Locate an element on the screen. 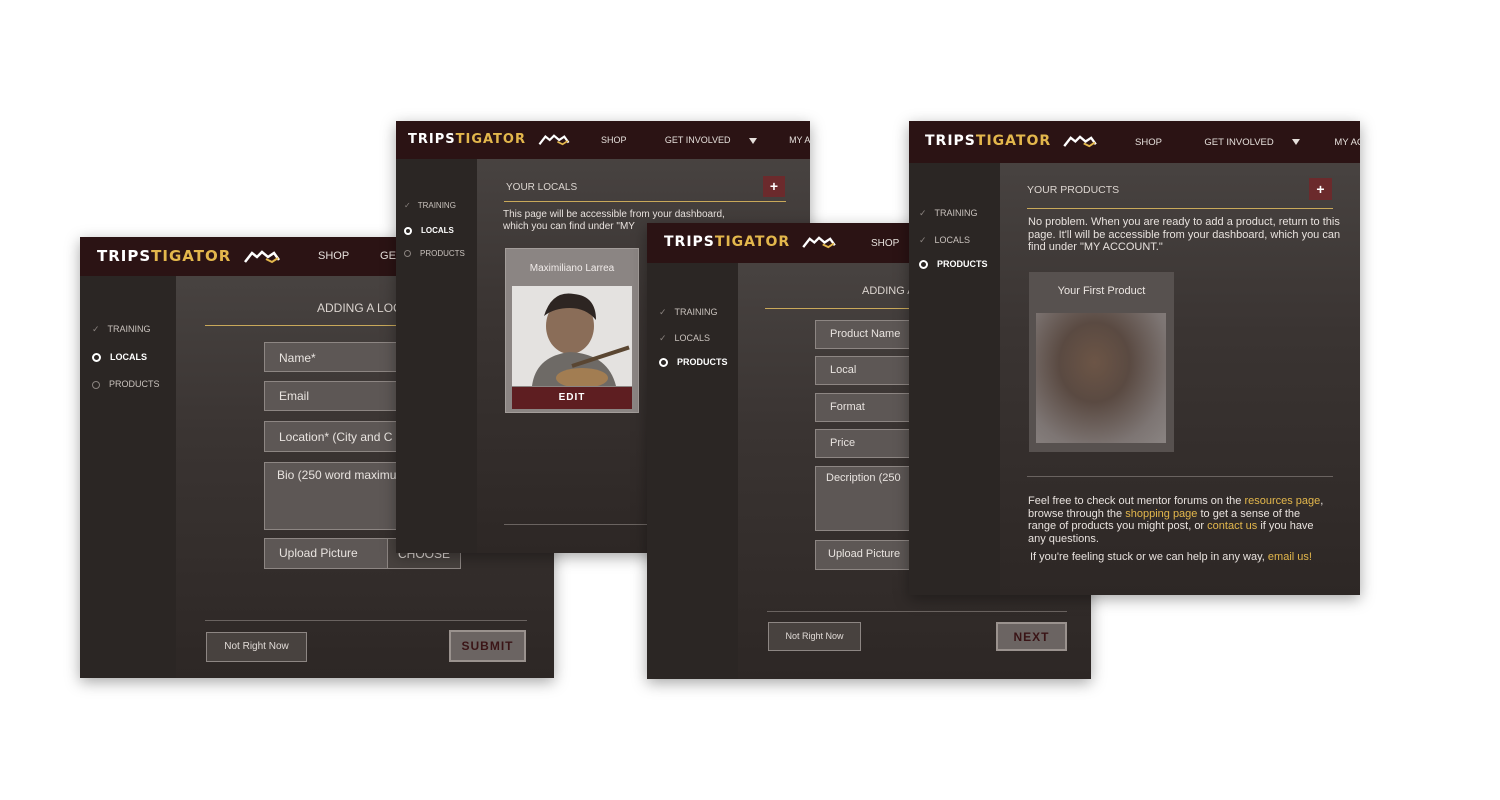 The height and width of the screenshot is (800, 1500). main-nav: SHOP is located at coordinates (876, 243).